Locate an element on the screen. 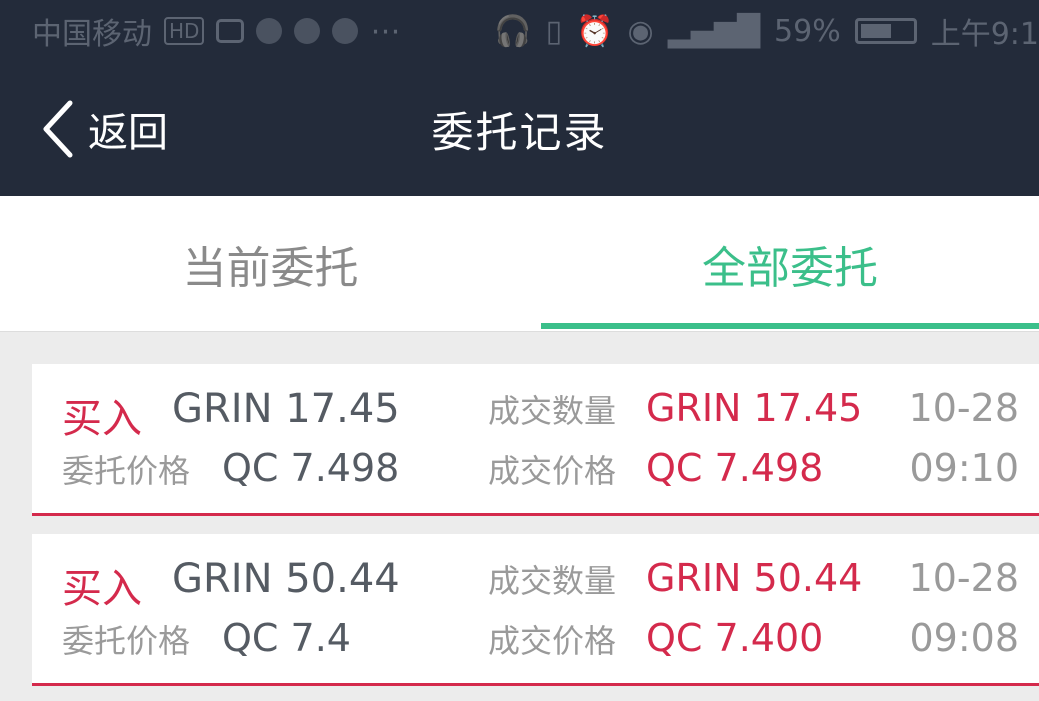 The height and width of the screenshot is (701, 1039). filled-qty-value: GRIN 50.44 is located at coordinates (754, 578).